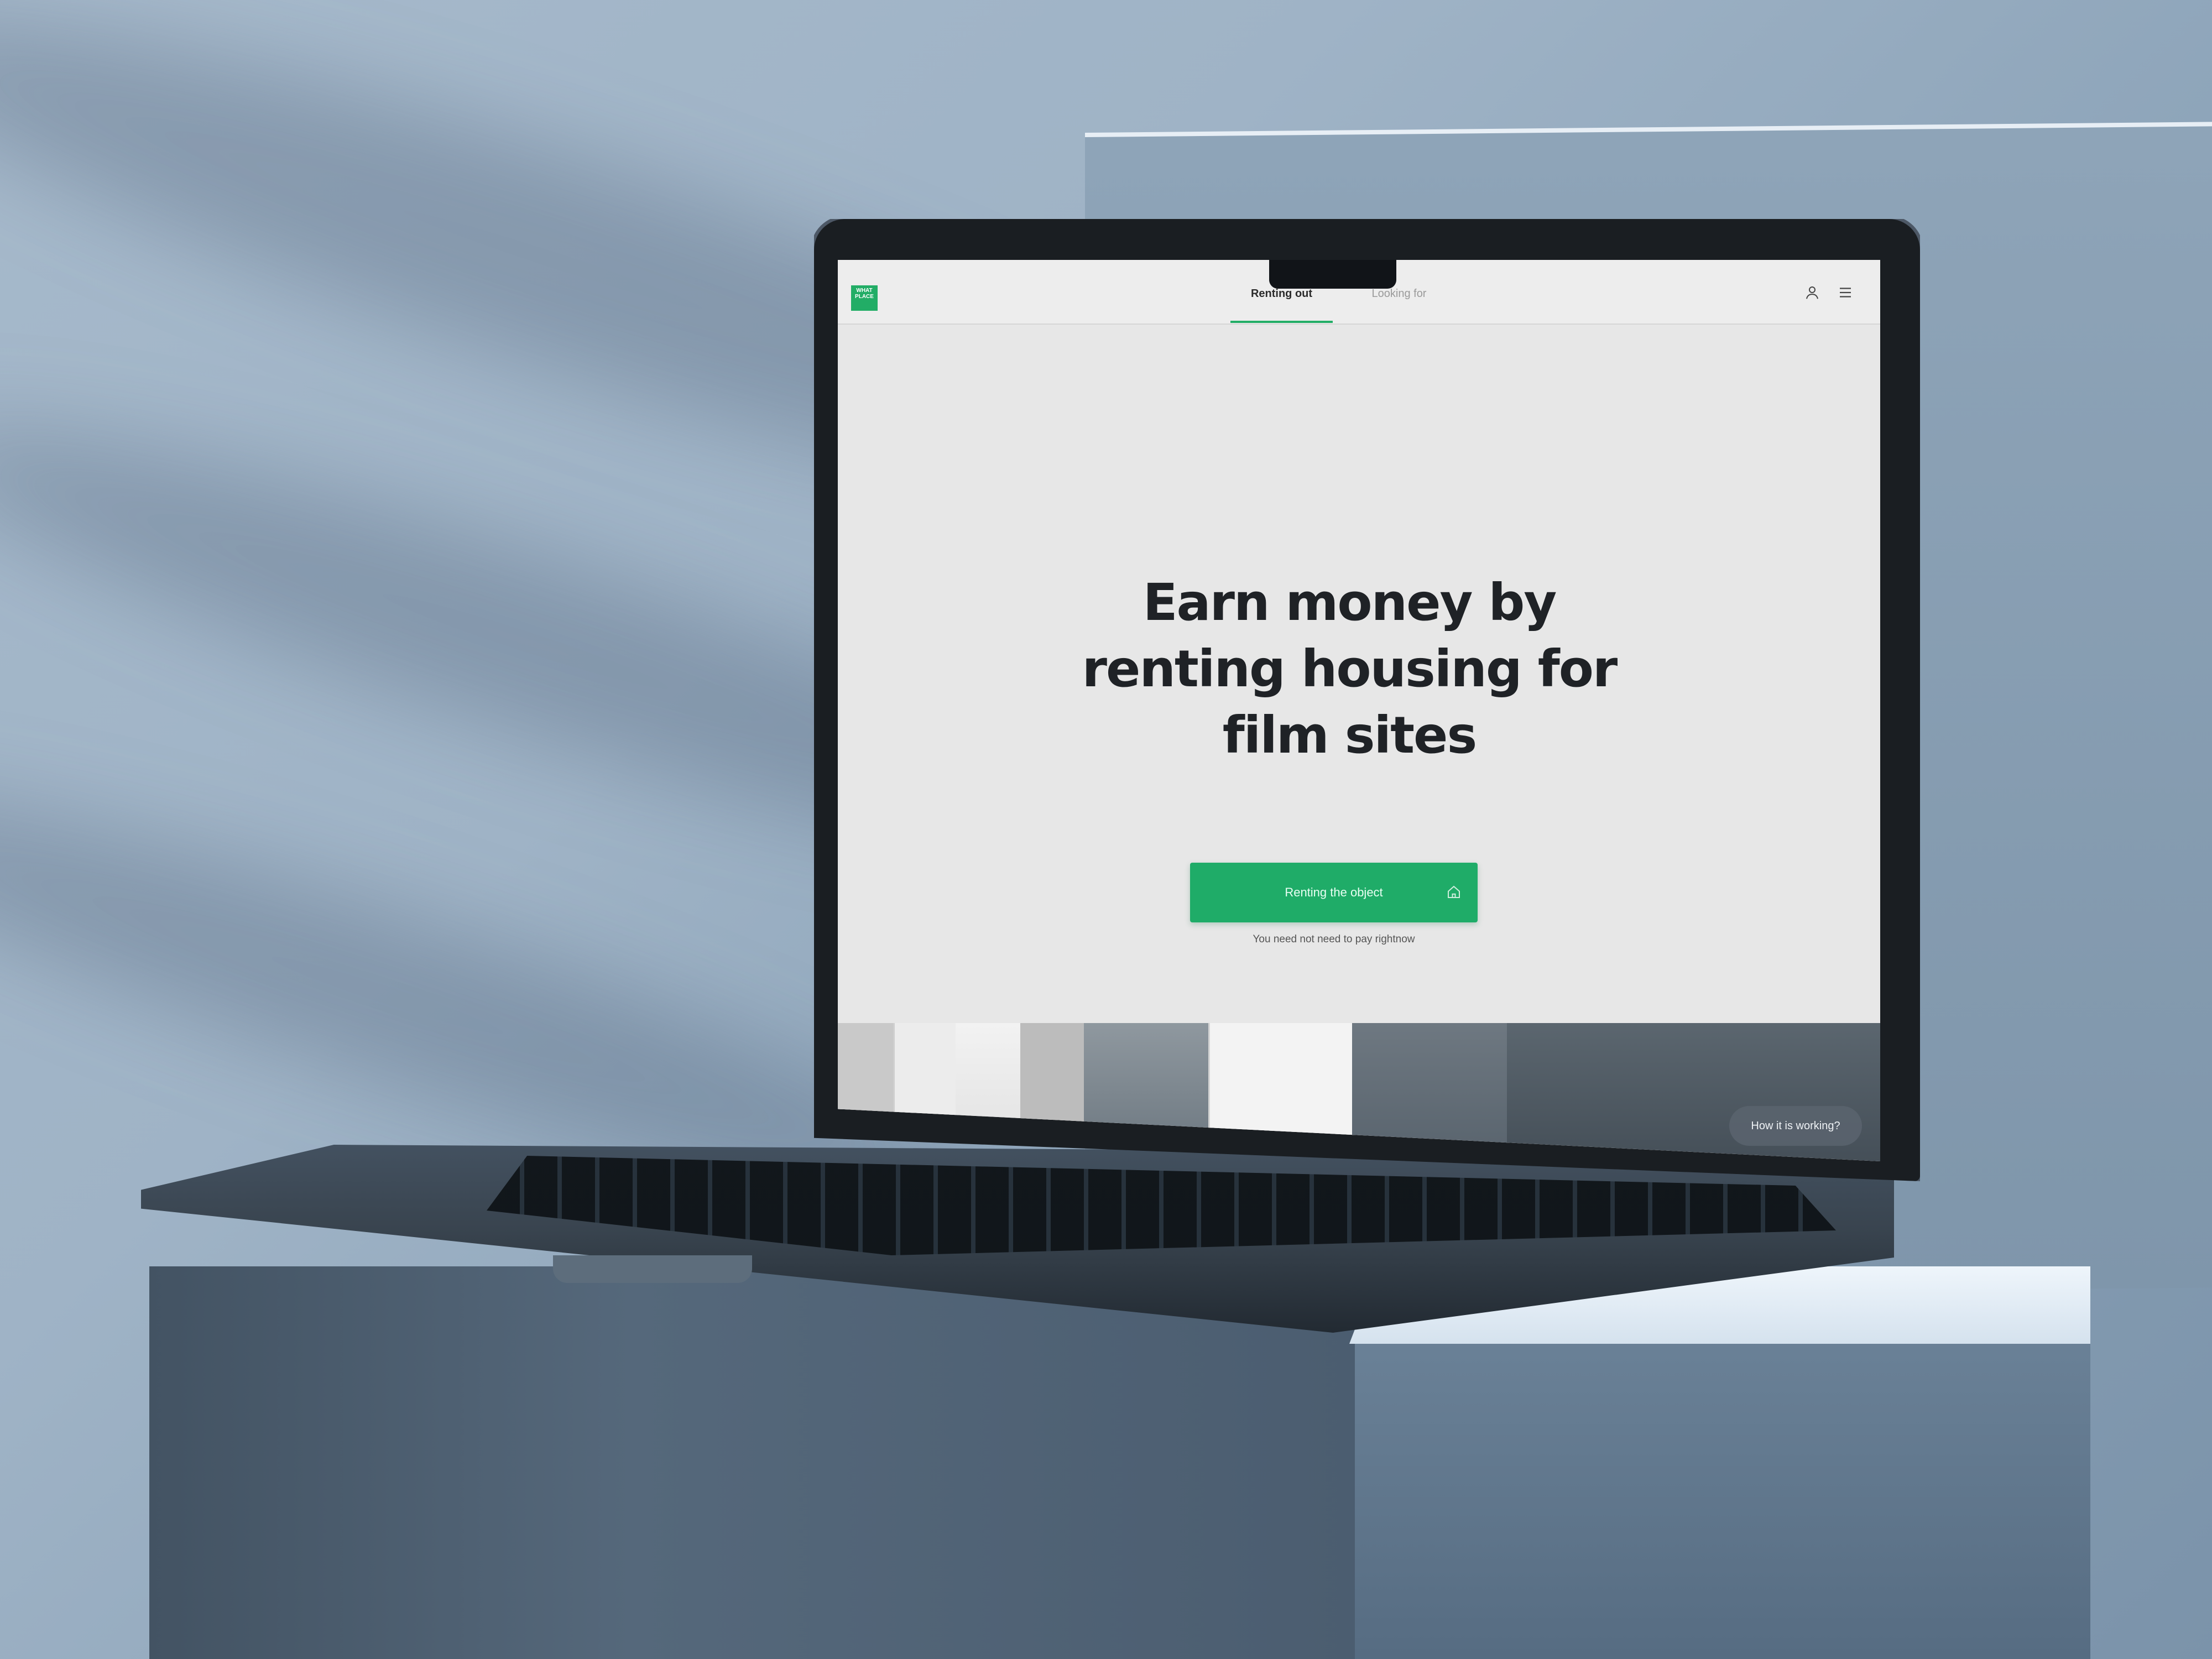 The height and width of the screenshot is (1659, 2212). I want to click on tab-looking-for: Looking for, so click(1399, 305).